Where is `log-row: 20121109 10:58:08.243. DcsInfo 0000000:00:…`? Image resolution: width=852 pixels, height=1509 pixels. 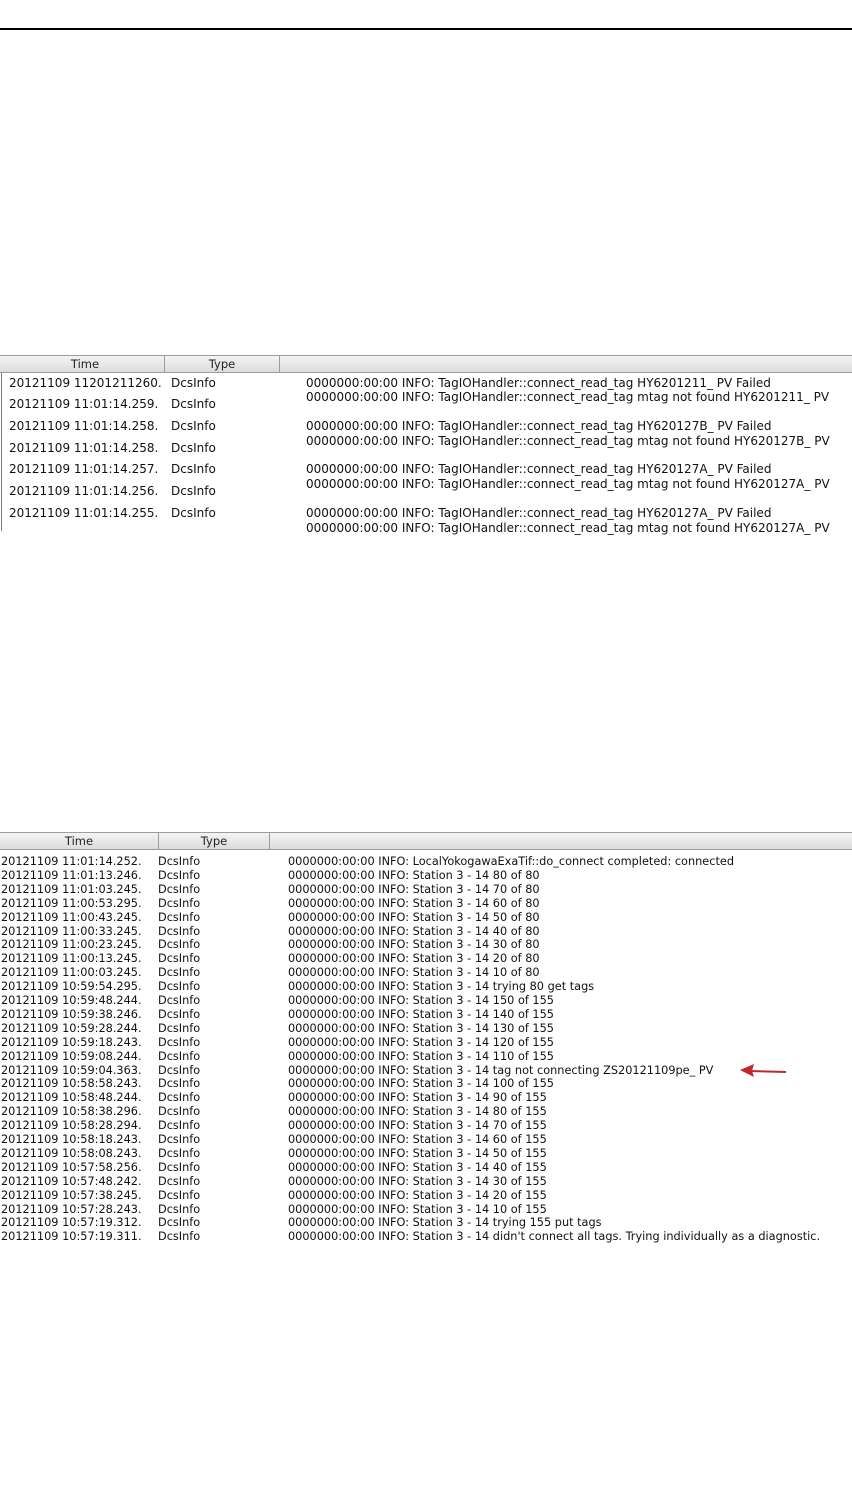 log-row: 20121109 10:58:08.243. DcsInfo 0000000:00:… is located at coordinates (426, 1154).